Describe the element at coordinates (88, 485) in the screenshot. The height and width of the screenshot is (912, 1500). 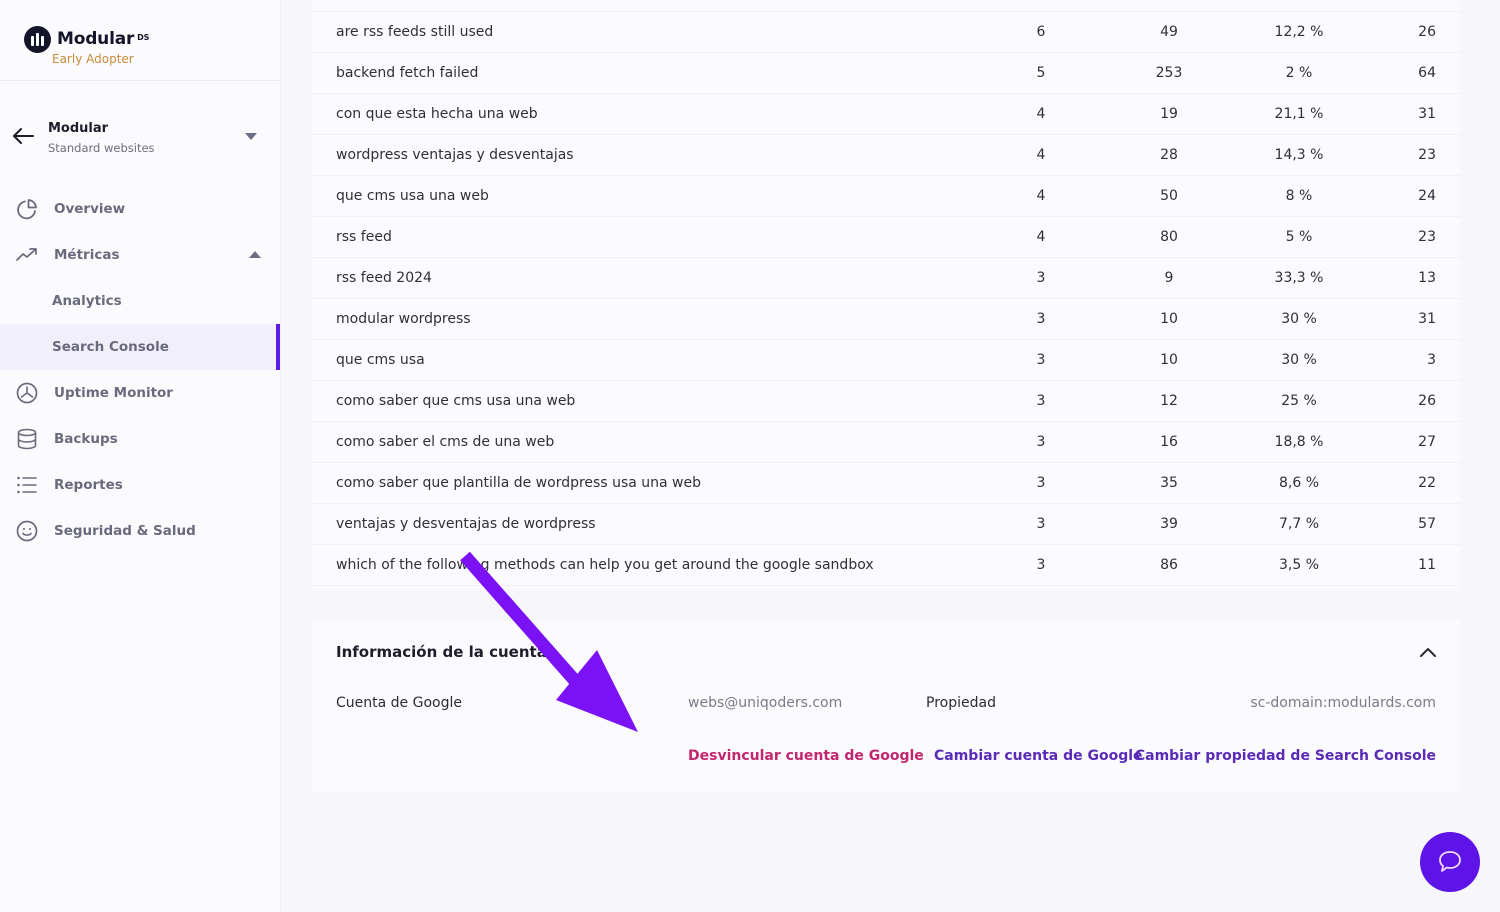
I see `sidebar-item-label: Reportes` at that location.